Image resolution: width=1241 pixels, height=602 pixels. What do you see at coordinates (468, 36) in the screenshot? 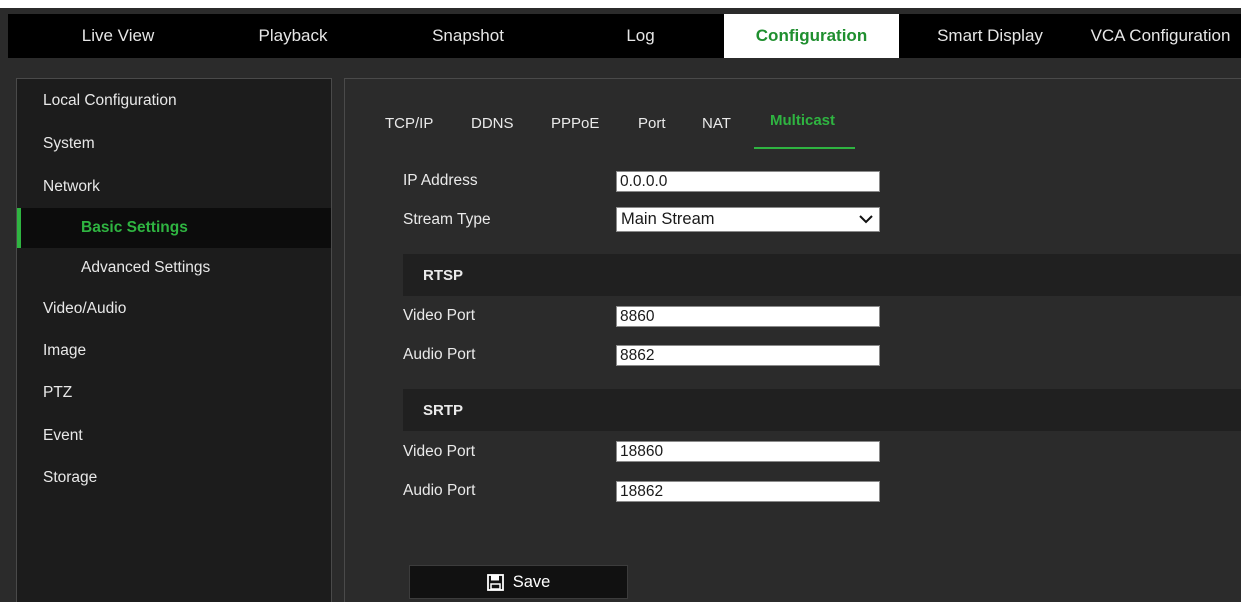
I see `nav-snapshot: Snapshot` at bounding box center [468, 36].